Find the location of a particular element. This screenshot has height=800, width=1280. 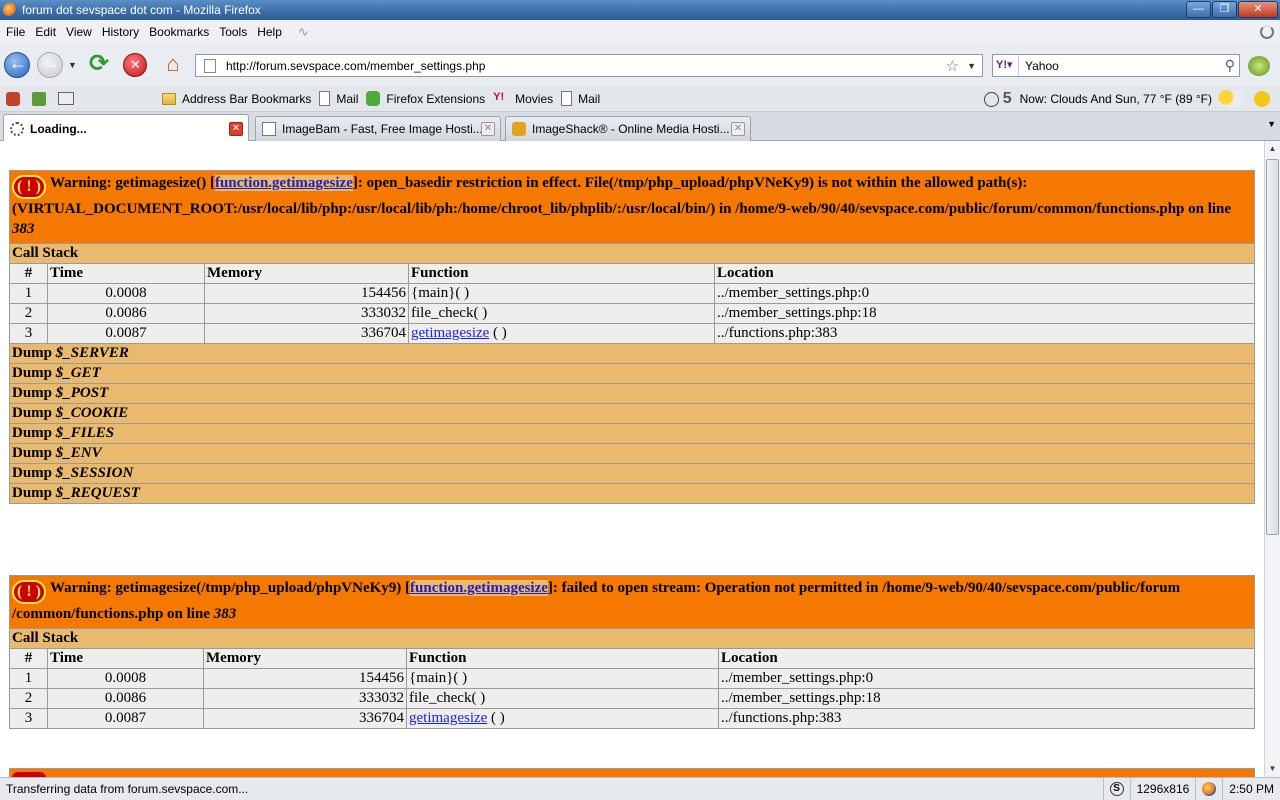

menu-edit: Edit is located at coordinates (45, 32).